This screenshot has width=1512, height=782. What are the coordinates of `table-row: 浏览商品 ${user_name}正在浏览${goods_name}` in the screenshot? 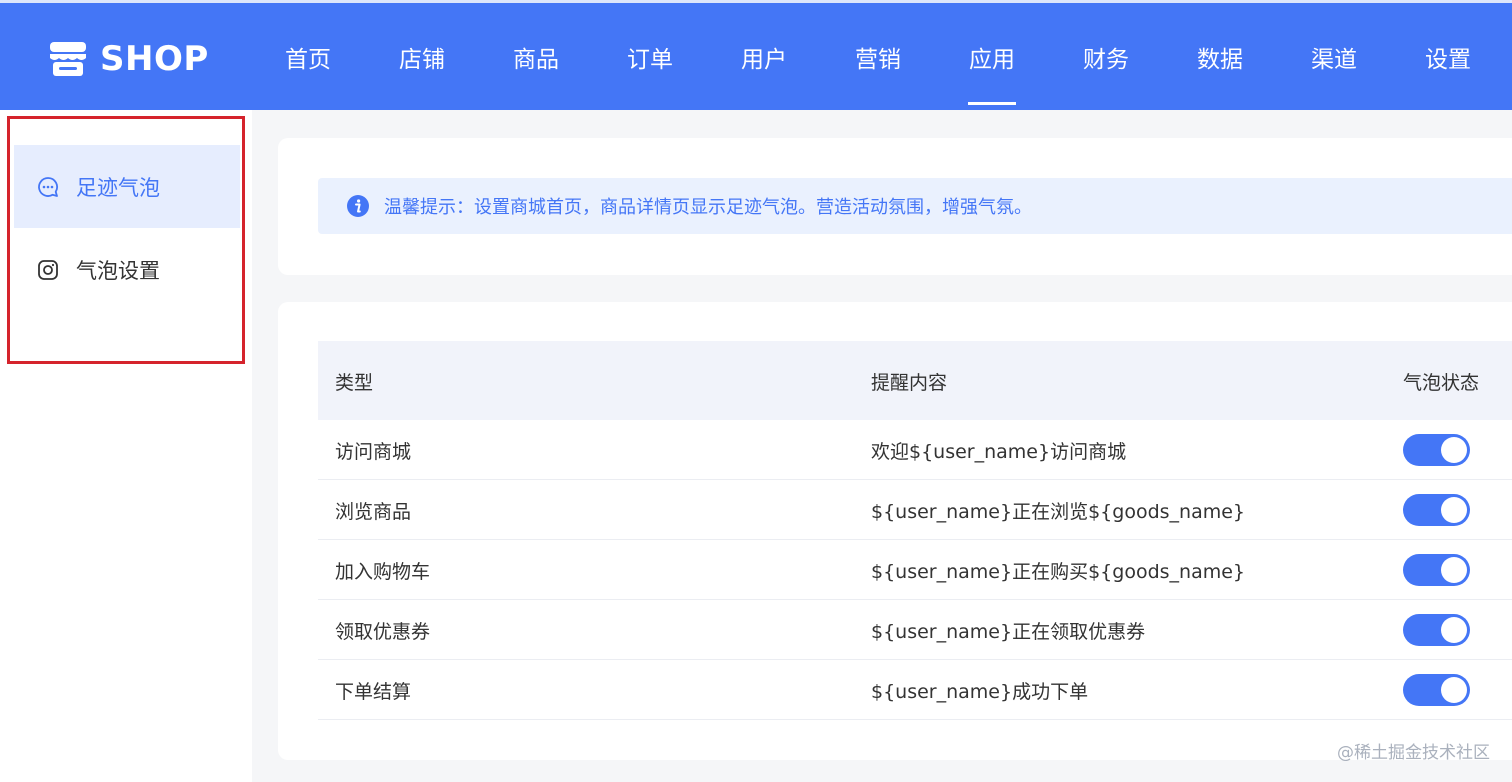 It's located at (915, 510).